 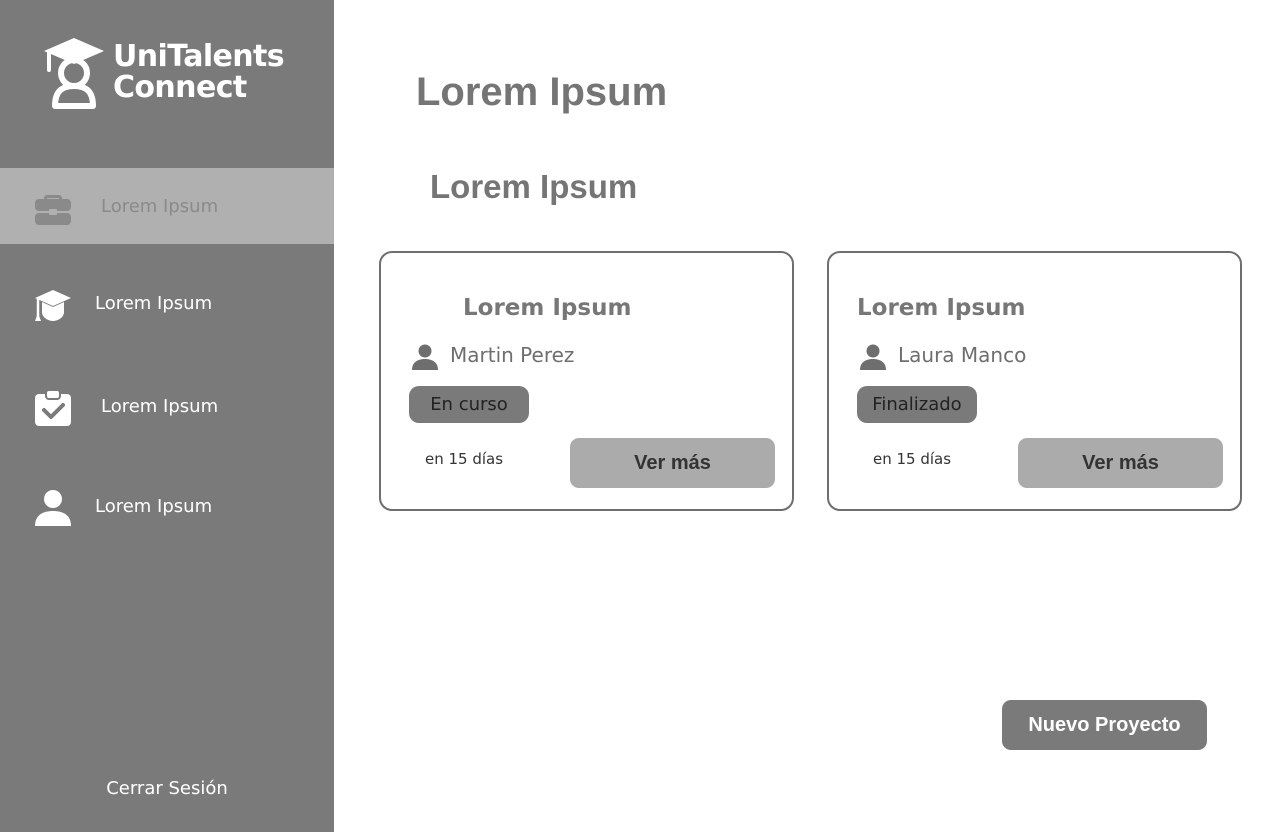 I want to click on app-logo: UniTalents Connect, so click(x=170, y=76).